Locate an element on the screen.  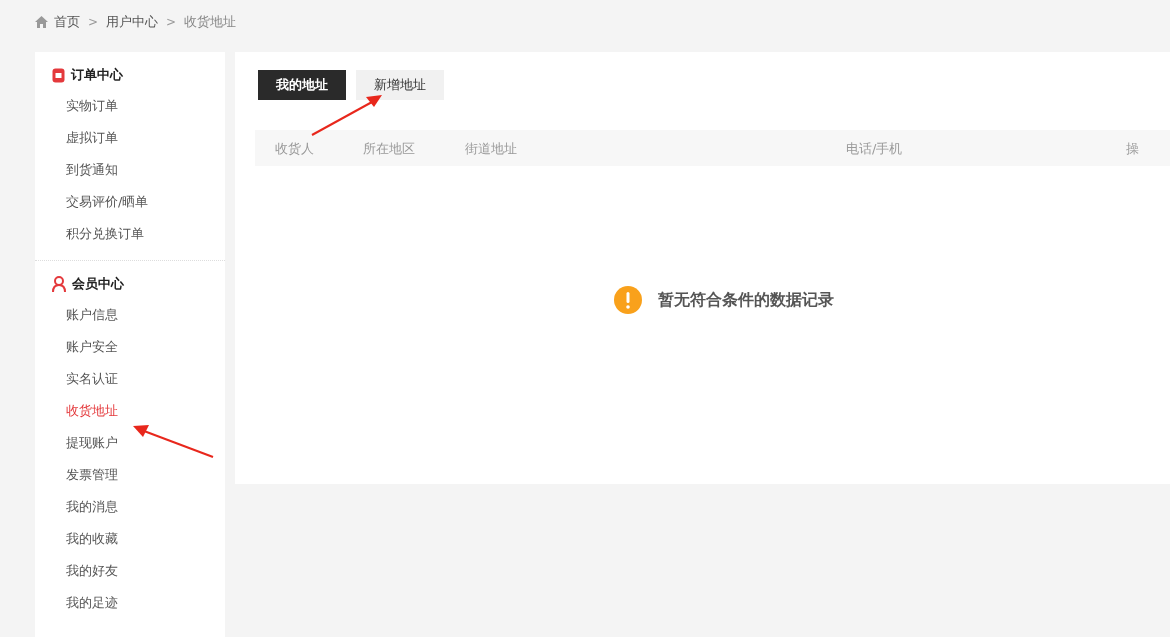
column-header: 街道地址 is located at coordinates (491, 148).